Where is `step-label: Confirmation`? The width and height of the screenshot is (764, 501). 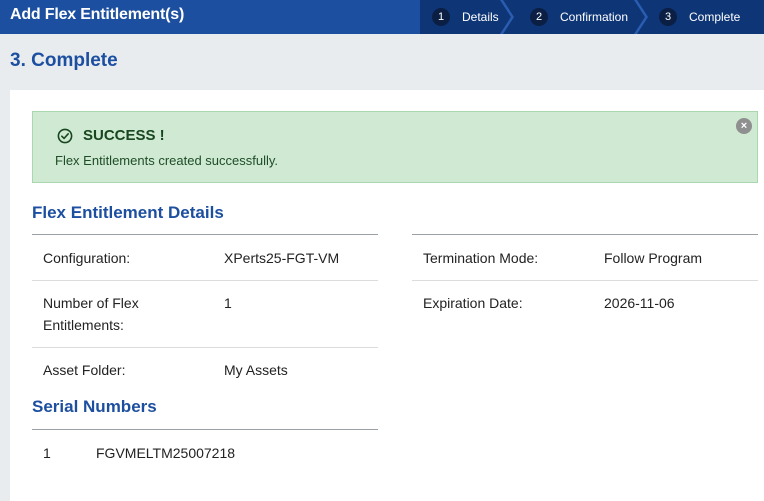 step-label: Confirmation is located at coordinates (594, 17).